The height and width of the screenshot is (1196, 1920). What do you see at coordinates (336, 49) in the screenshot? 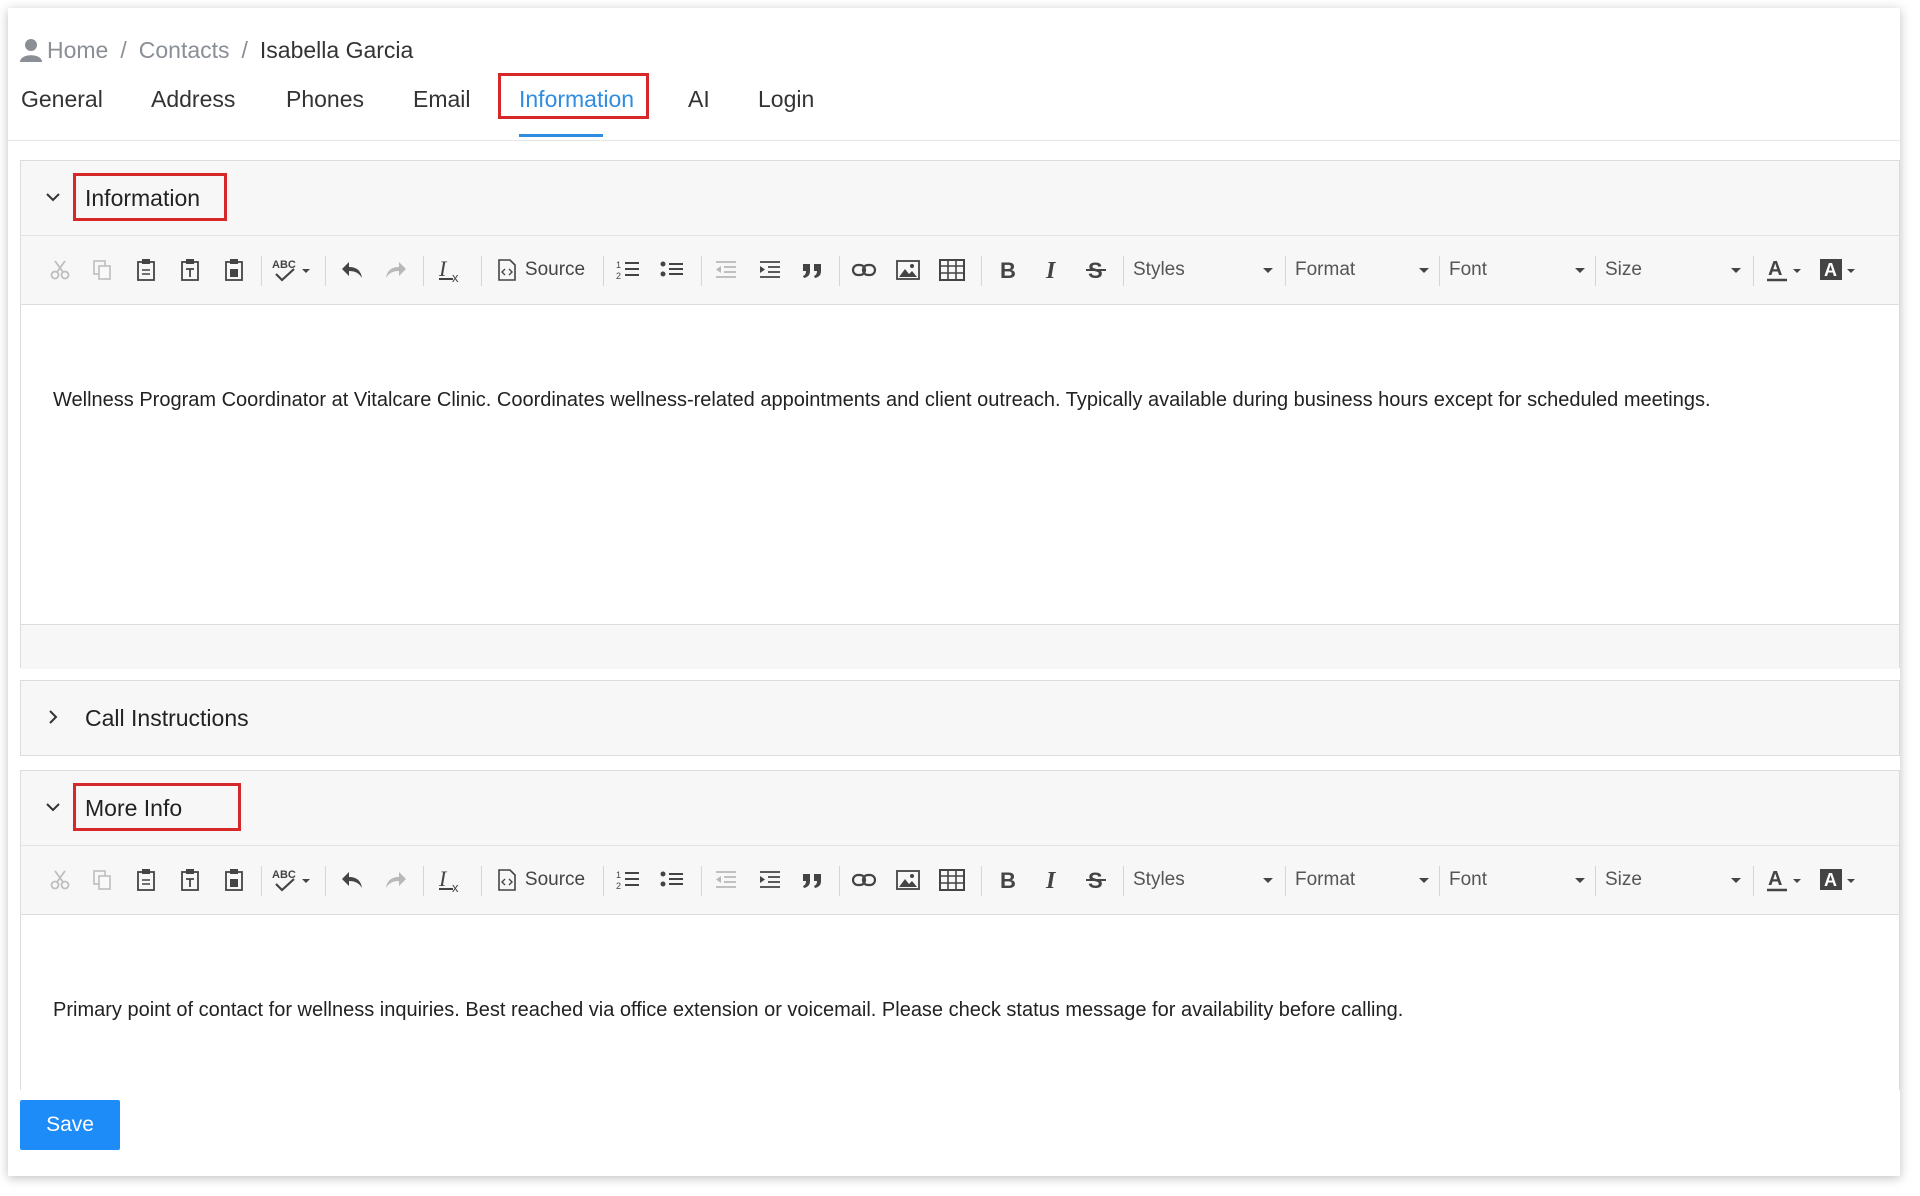
I see `breadcrumb-current: Isabella Garcia` at bounding box center [336, 49].